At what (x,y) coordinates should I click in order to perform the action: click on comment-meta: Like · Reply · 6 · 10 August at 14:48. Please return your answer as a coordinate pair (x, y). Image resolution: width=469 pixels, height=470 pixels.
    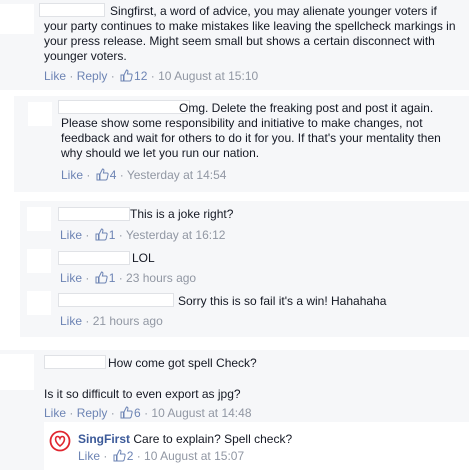
    Looking at the image, I should click on (148, 413).